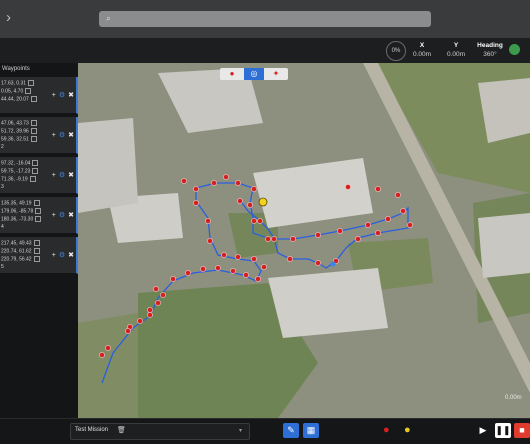  Describe the element at coordinates (16, 163) in the screenshot. I see `waypoint-coord: 97.32, -16.04` at that location.